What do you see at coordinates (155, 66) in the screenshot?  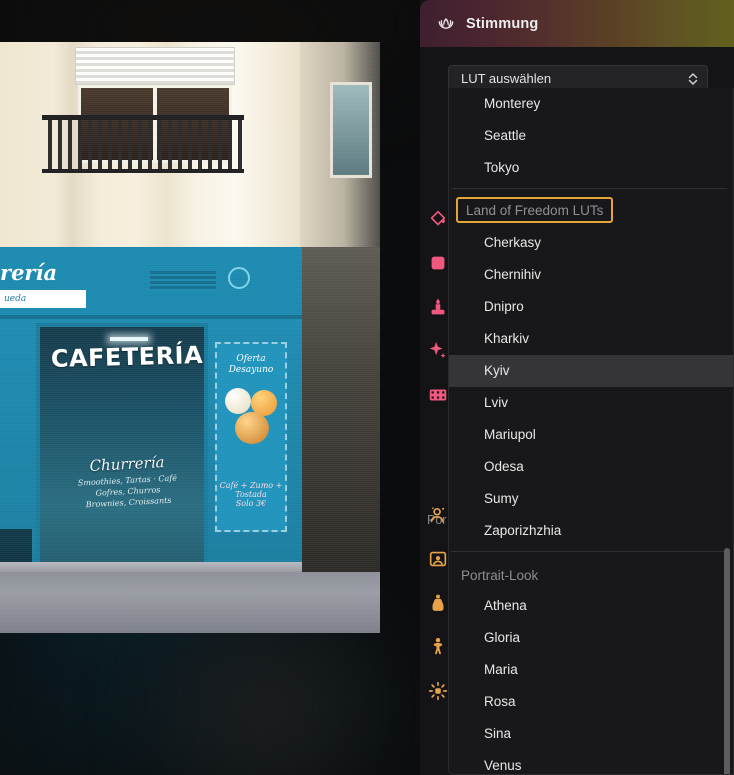 I see `photo-window-shutter` at bounding box center [155, 66].